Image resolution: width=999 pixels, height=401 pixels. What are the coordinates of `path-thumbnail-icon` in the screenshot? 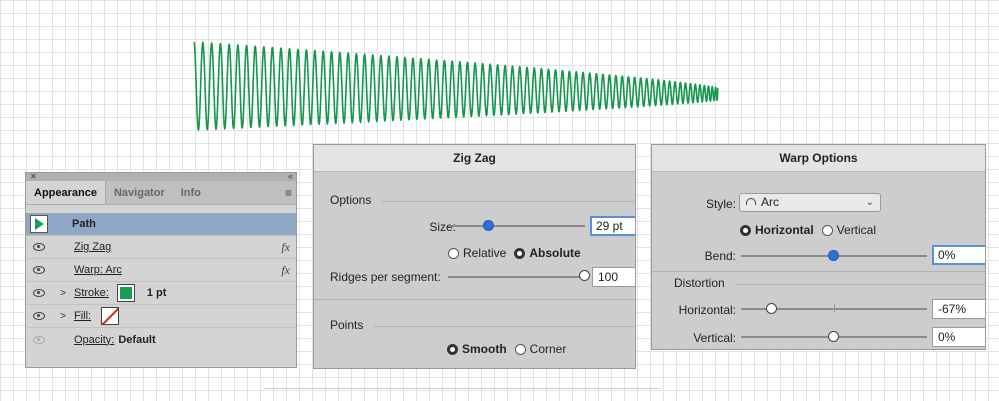 It's located at (39, 224).